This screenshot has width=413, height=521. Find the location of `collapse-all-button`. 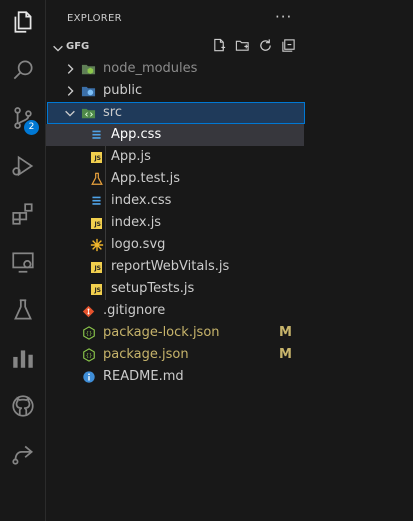

collapse-all-button is located at coordinates (288, 47).